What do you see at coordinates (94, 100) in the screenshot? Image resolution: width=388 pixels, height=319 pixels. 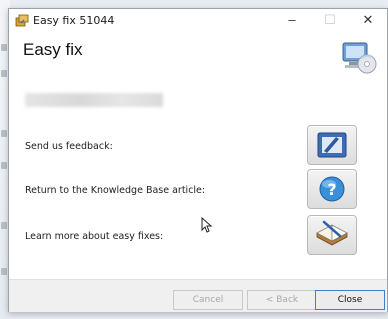 I see `redacted-text` at bounding box center [94, 100].